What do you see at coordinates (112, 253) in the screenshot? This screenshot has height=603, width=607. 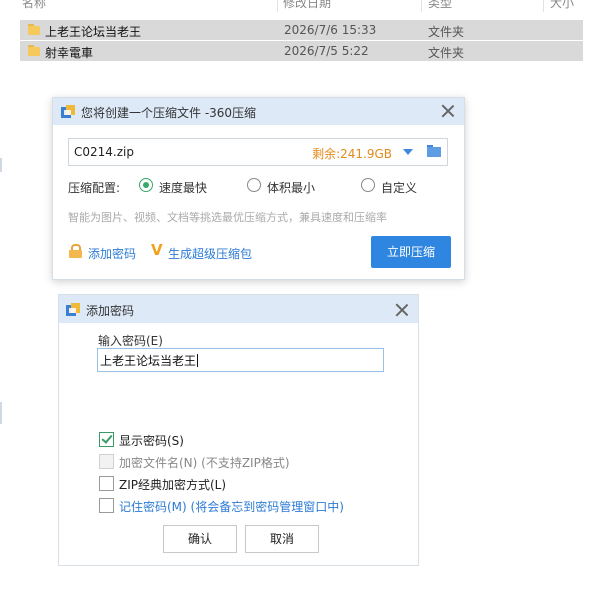 I see `add-password-link: 添加密码` at bounding box center [112, 253].